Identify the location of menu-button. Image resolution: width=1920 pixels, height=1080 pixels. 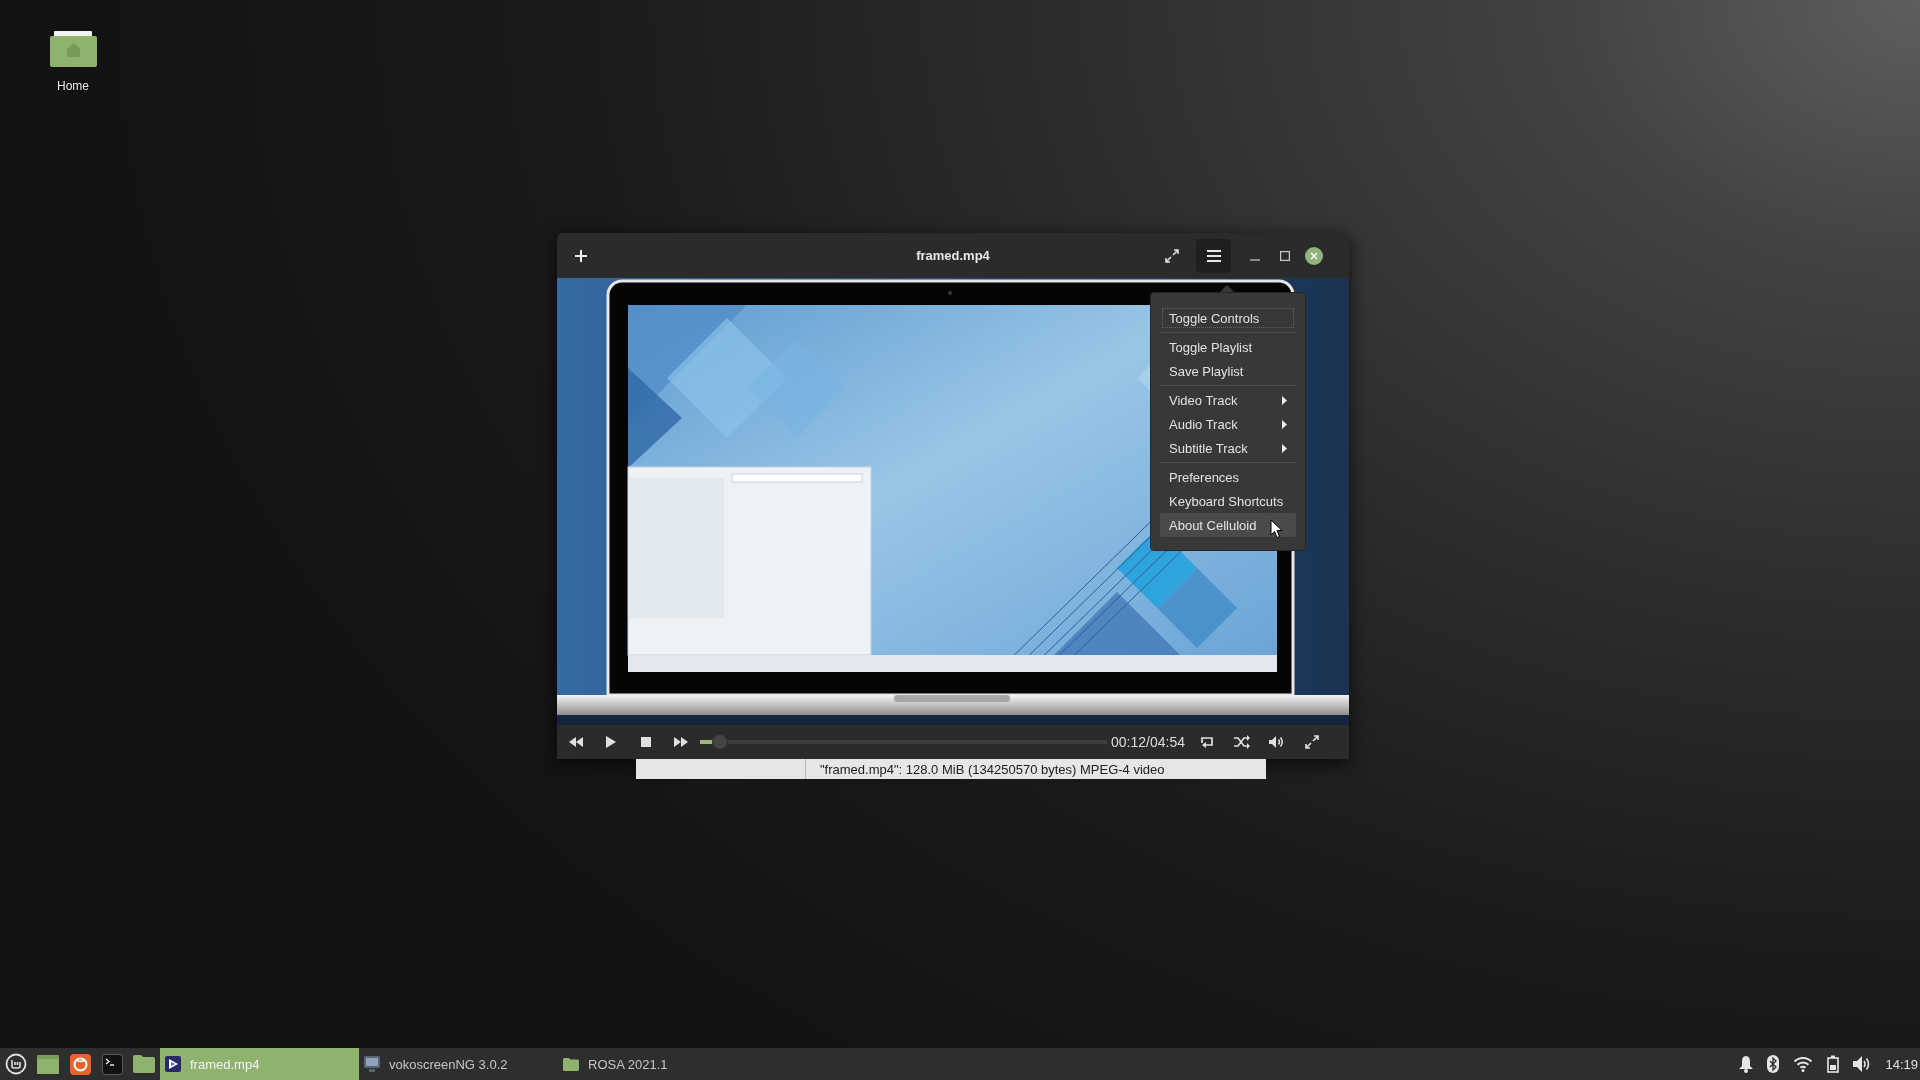
(1213, 255).